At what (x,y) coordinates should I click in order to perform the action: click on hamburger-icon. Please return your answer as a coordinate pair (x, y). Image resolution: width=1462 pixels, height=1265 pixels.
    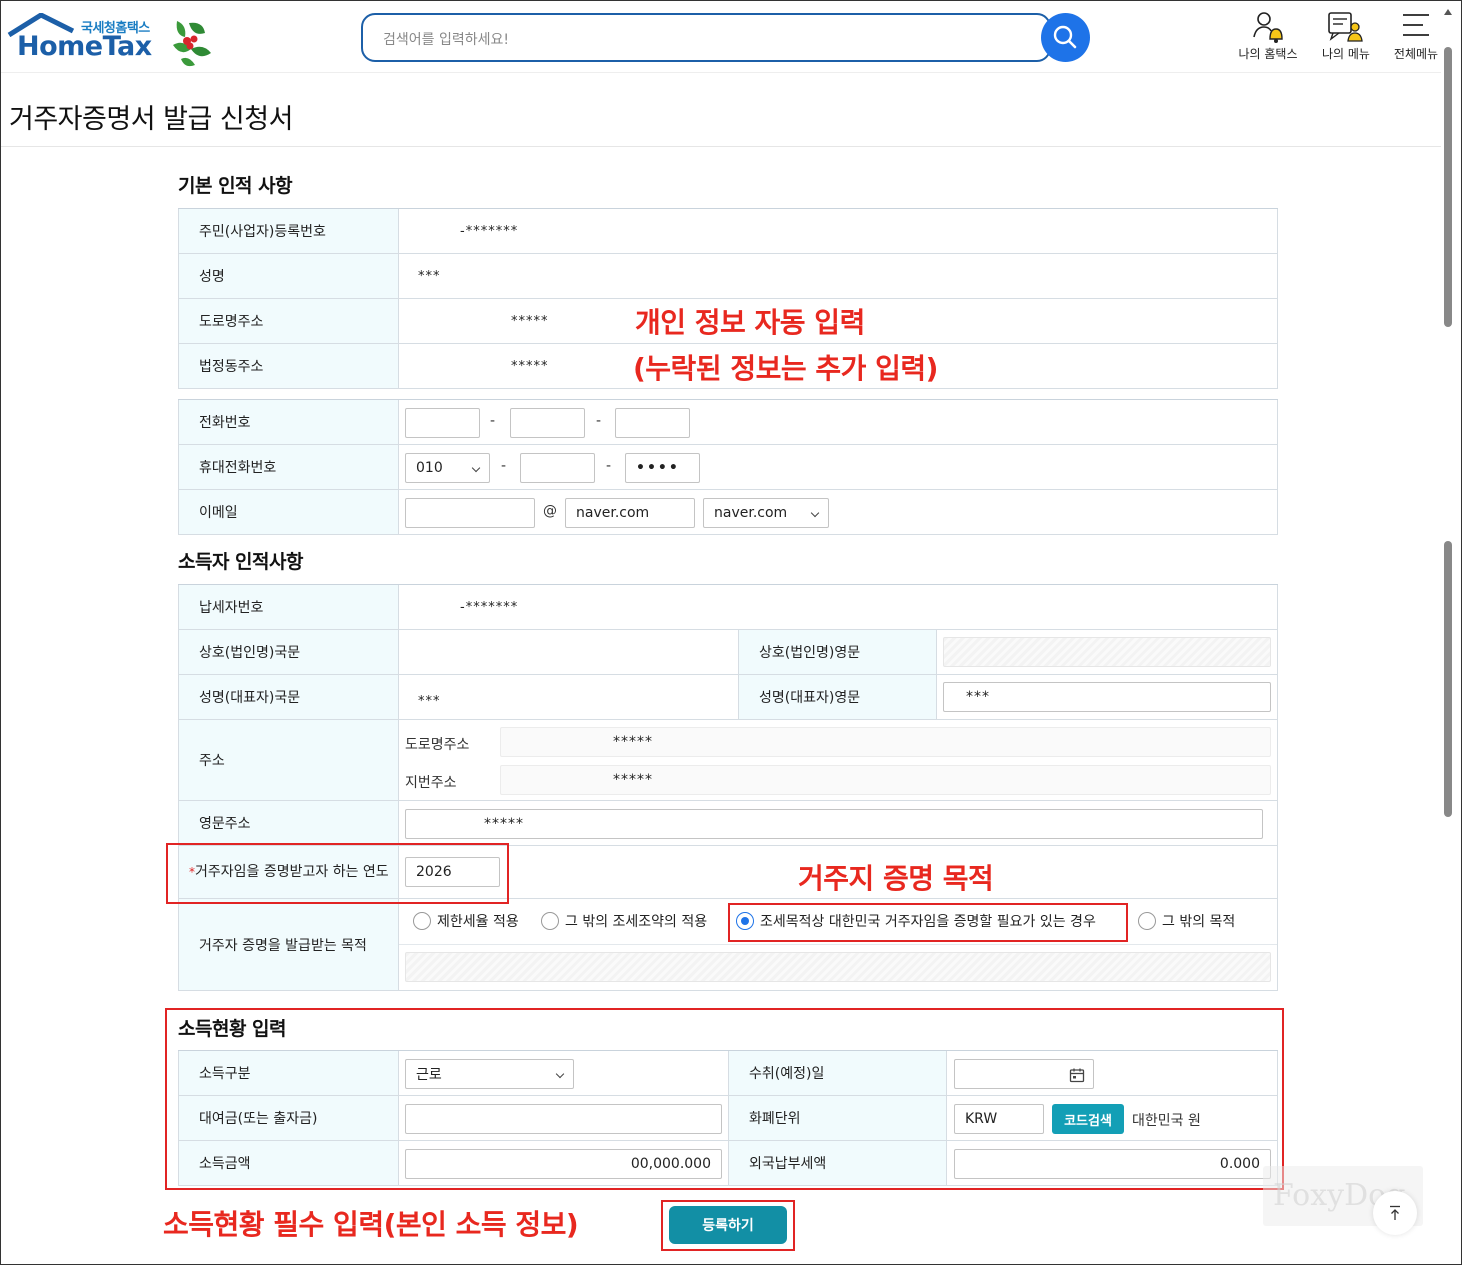
    Looking at the image, I should click on (1416, 25).